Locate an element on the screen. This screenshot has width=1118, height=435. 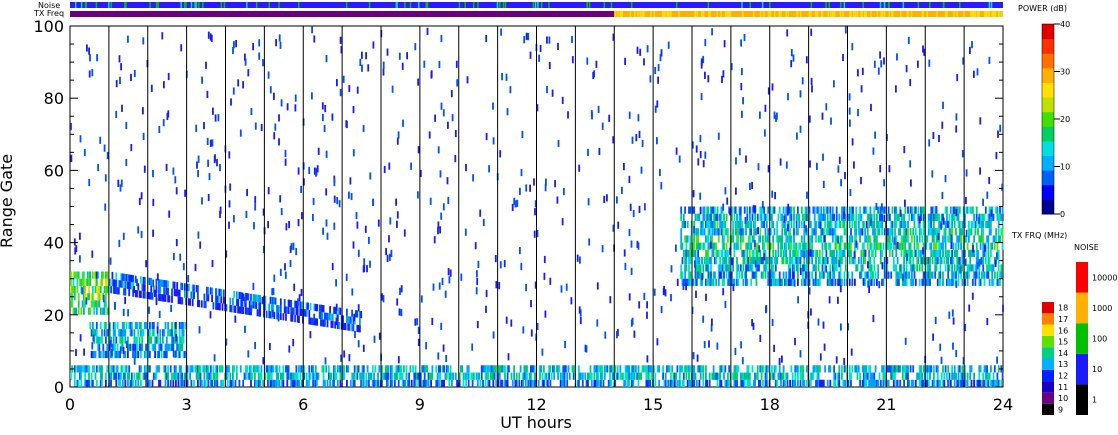
y-tick-label: 0 is located at coordinates (59, 387).